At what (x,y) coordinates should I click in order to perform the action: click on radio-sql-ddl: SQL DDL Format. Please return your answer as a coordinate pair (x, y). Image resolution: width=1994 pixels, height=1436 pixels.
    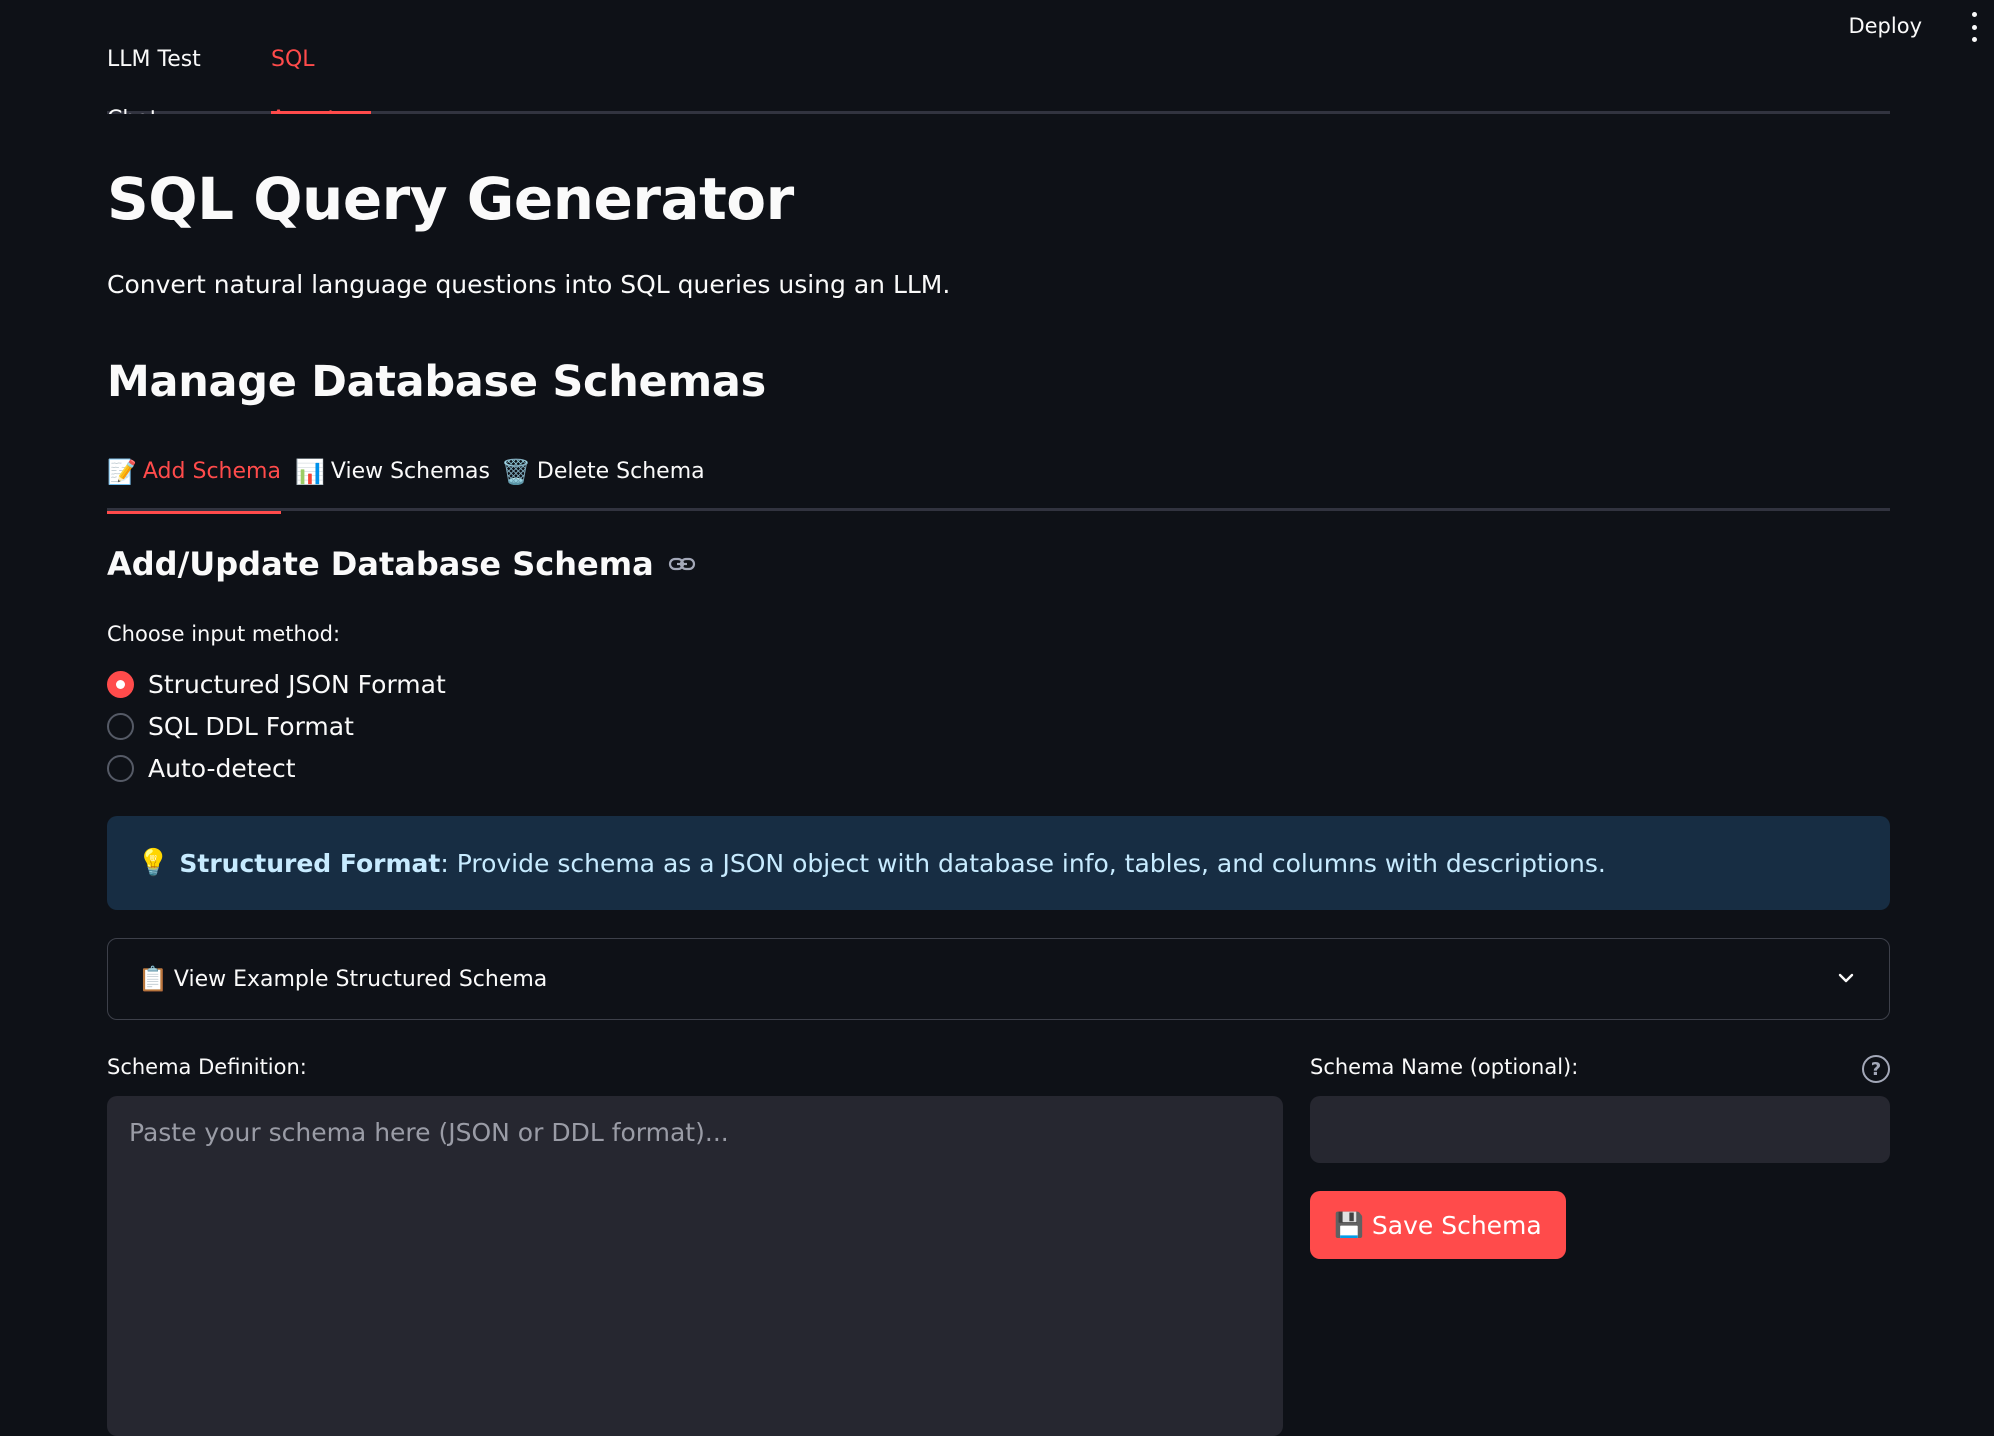
    Looking at the image, I should click on (230, 726).